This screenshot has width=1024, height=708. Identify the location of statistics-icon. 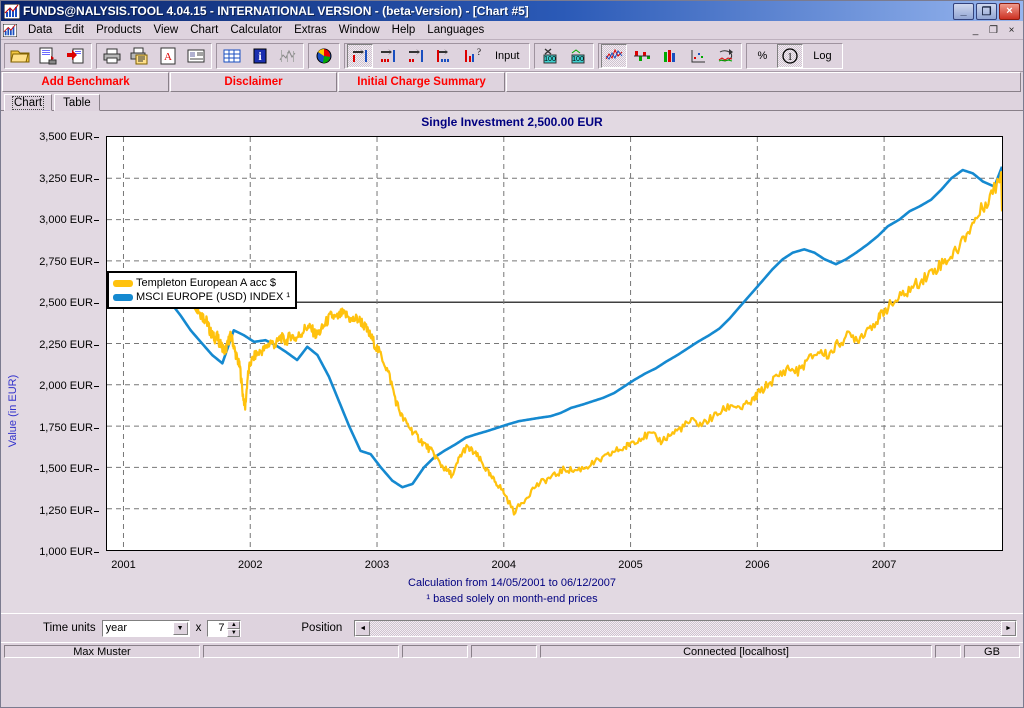
(288, 55).